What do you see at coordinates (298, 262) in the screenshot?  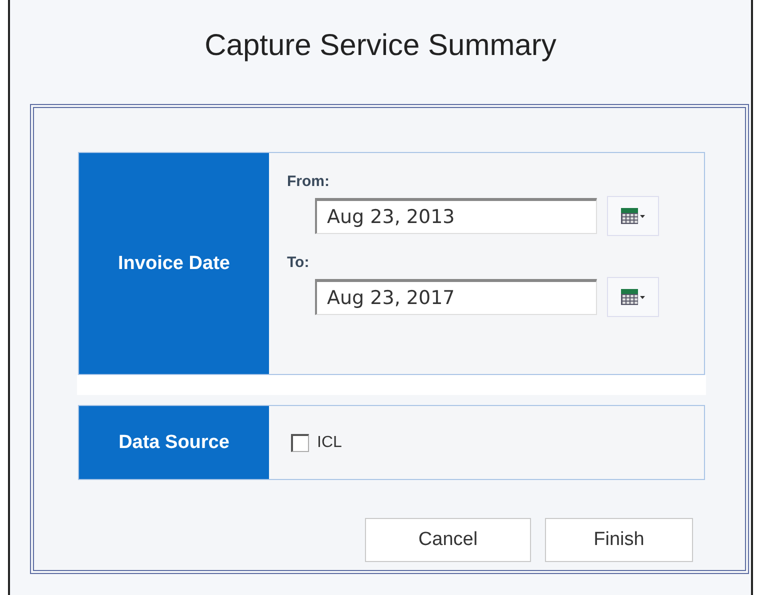 I see `field-label: To:` at bounding box center [298, 262].